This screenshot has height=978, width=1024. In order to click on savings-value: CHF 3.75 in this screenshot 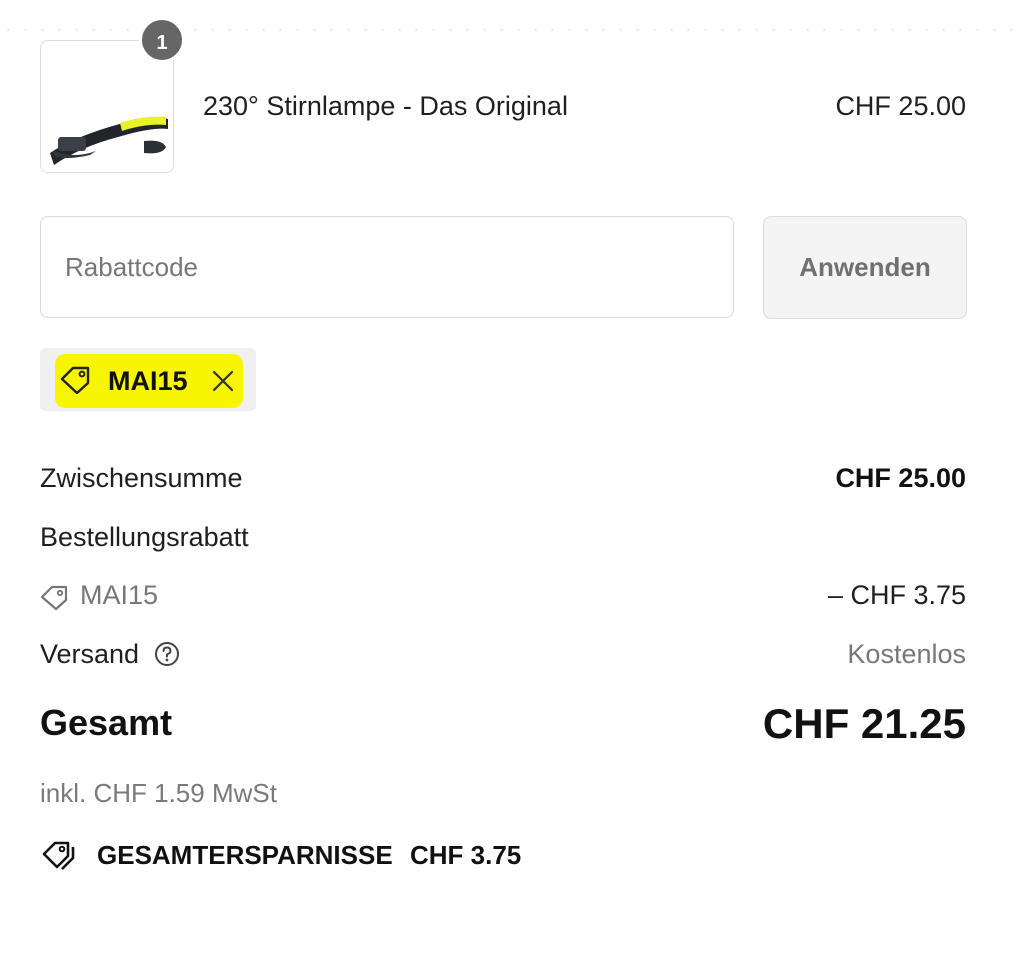, I will do `click(466, 855)`.